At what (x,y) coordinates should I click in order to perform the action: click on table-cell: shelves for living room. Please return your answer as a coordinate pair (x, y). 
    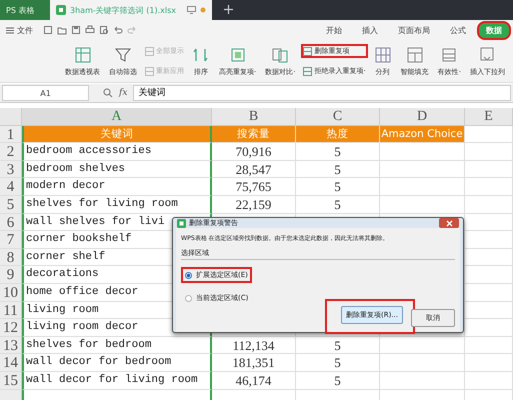
    Looking at the image, I should click on (117, 205).